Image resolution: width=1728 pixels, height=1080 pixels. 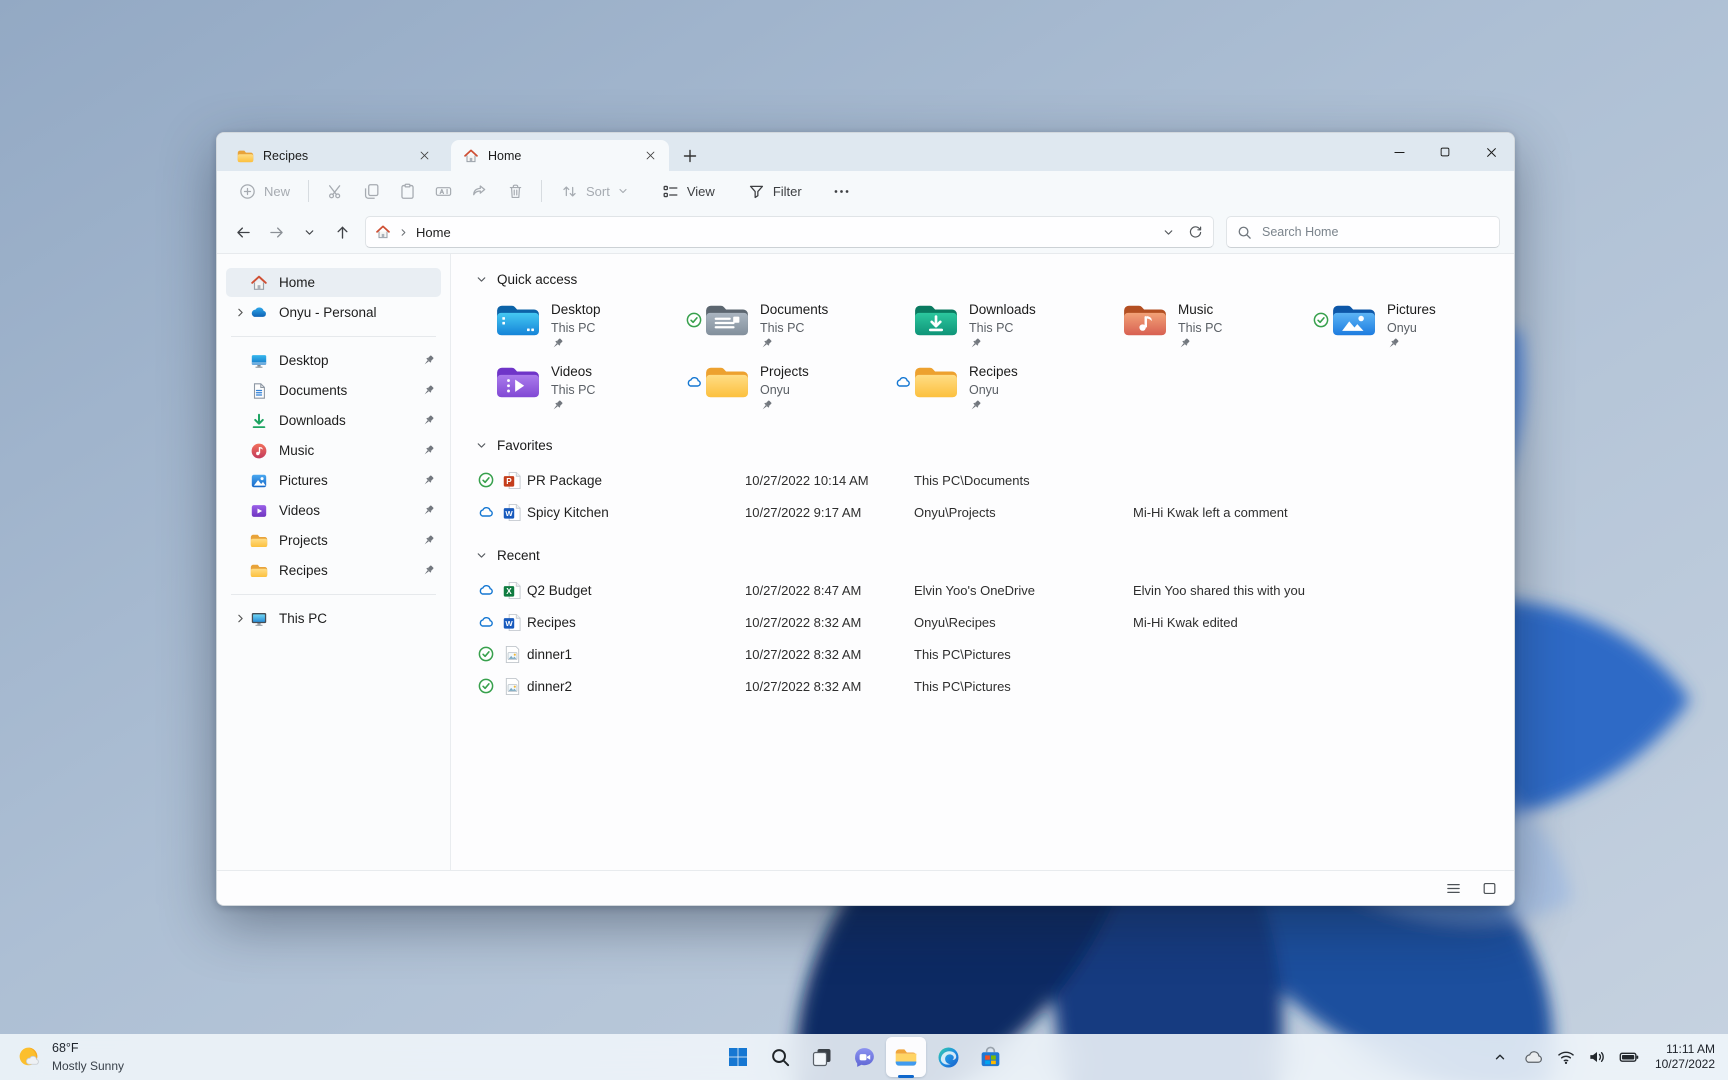 I want to click on close-button, so click(x=1491, y=152).